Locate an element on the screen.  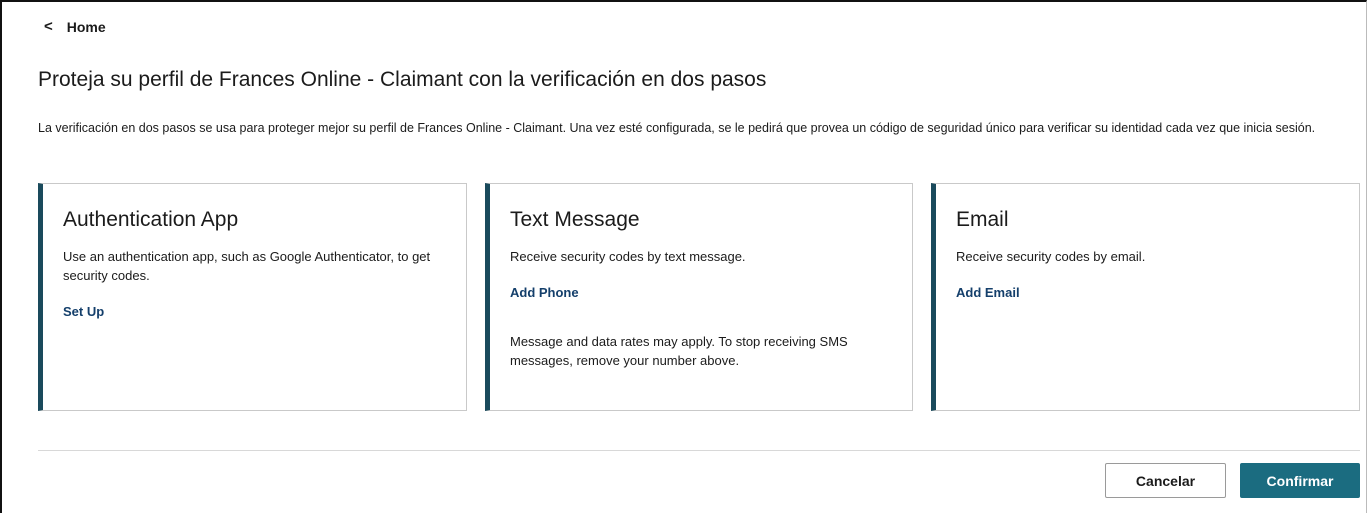
cancel-button: Cancelar is located at coordinates (1165, 480).